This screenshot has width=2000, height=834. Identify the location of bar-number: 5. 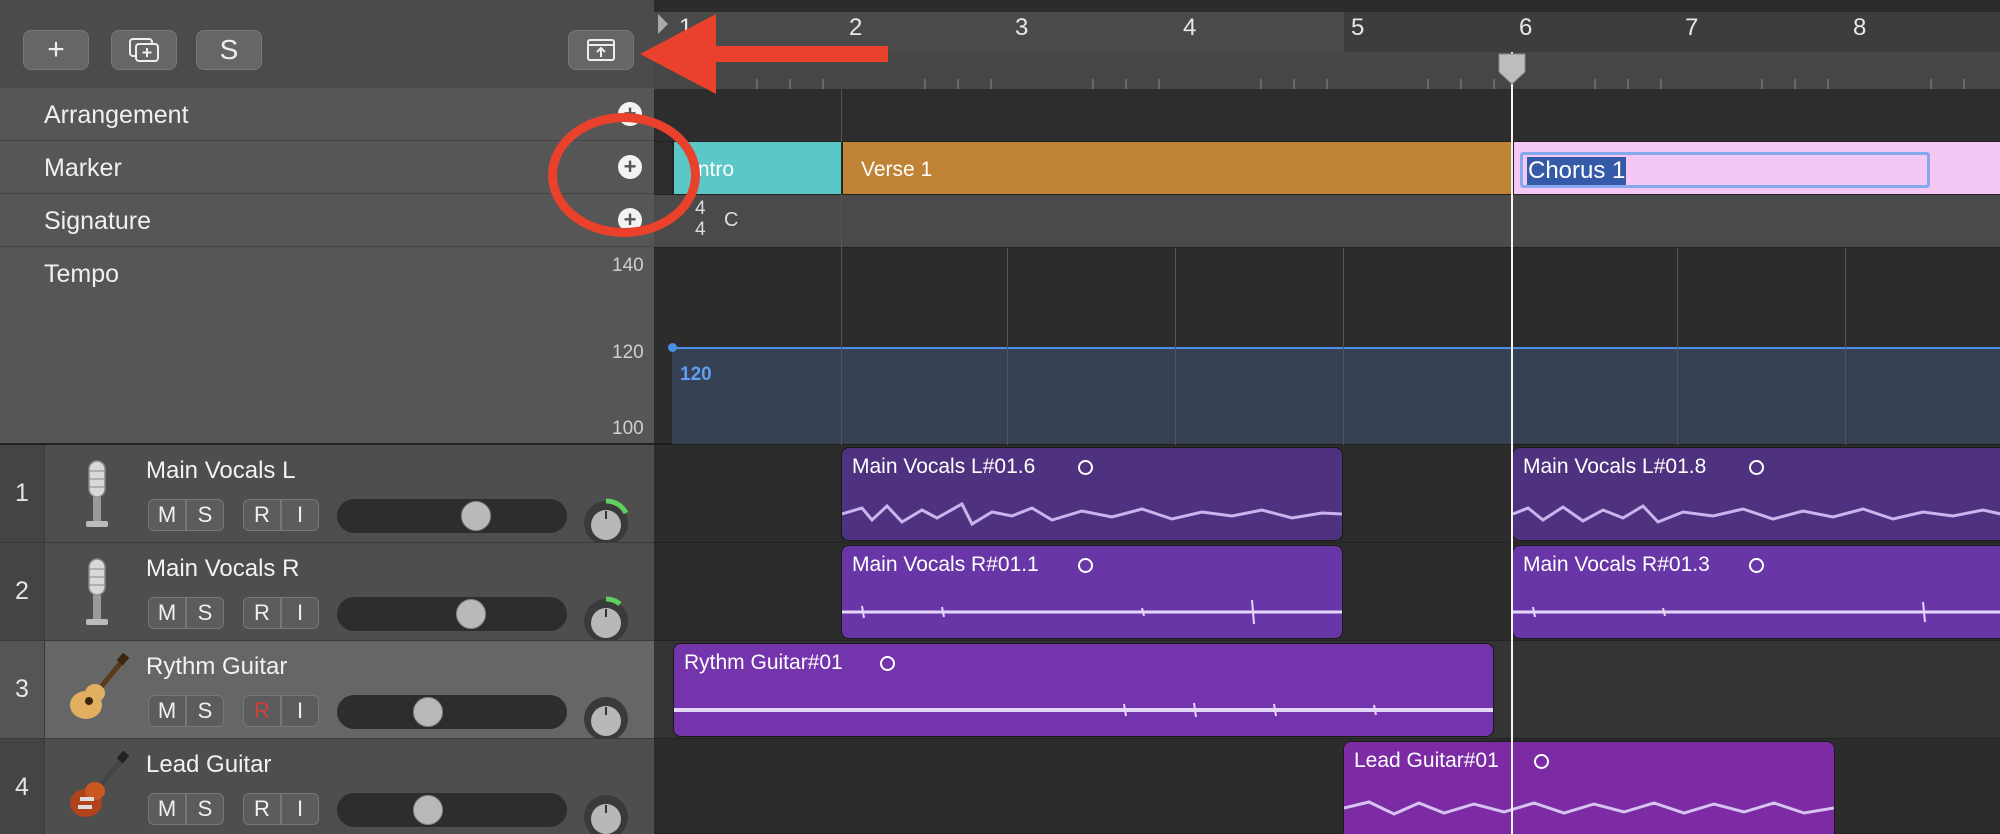
(1358, 27).